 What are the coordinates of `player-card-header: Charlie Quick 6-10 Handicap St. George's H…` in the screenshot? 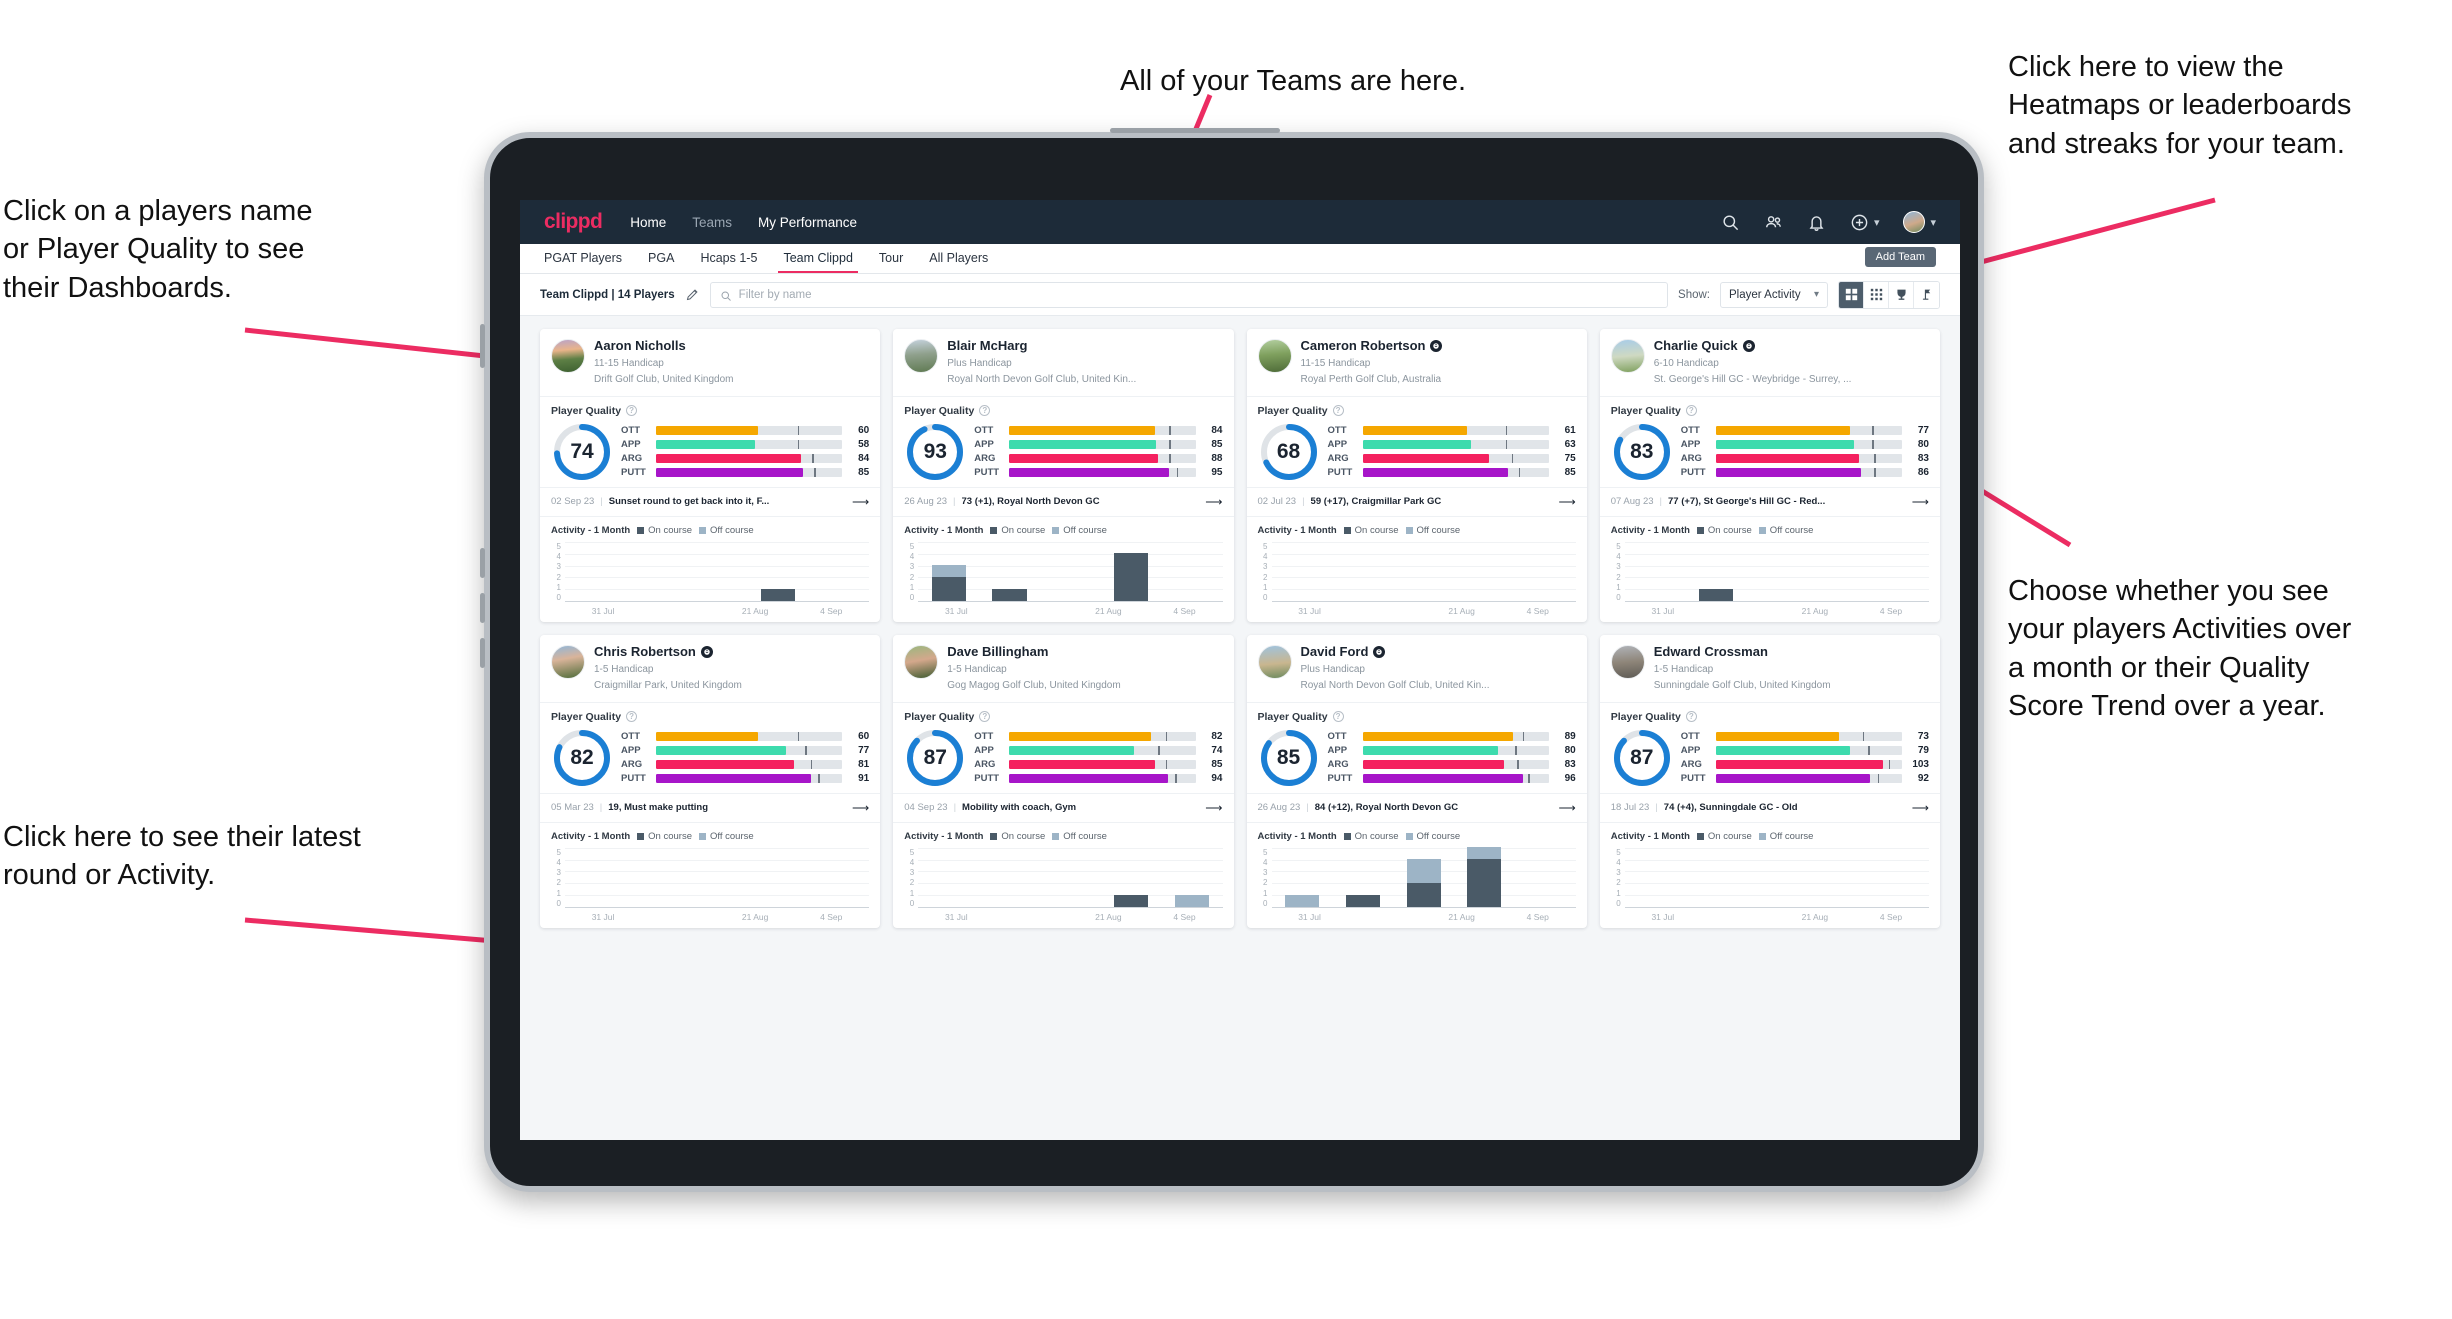 It's located at (1770, 362).